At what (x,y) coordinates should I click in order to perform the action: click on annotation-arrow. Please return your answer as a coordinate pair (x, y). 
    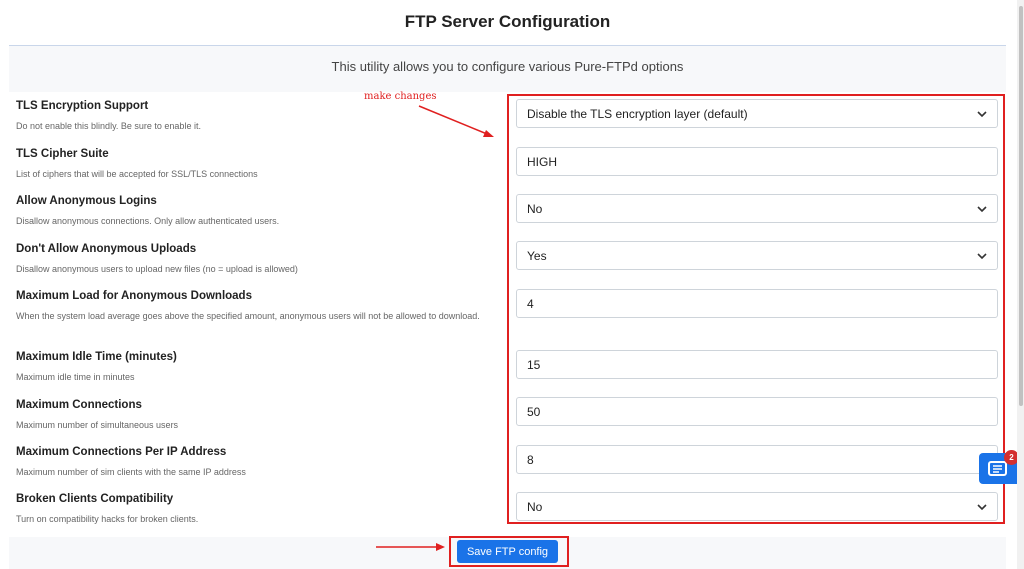
    Looking at the image, I should click on (453, 120).